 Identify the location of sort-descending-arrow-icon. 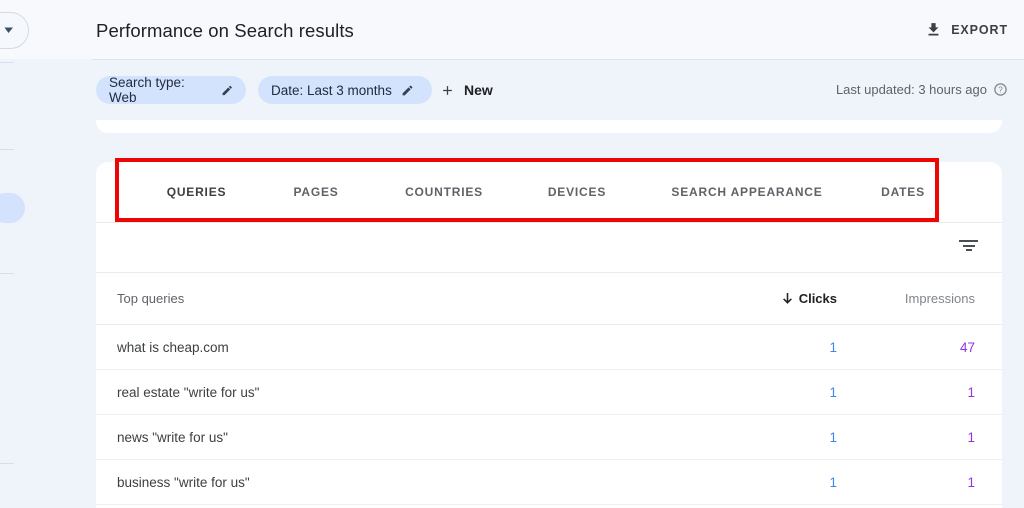
(787, 298).